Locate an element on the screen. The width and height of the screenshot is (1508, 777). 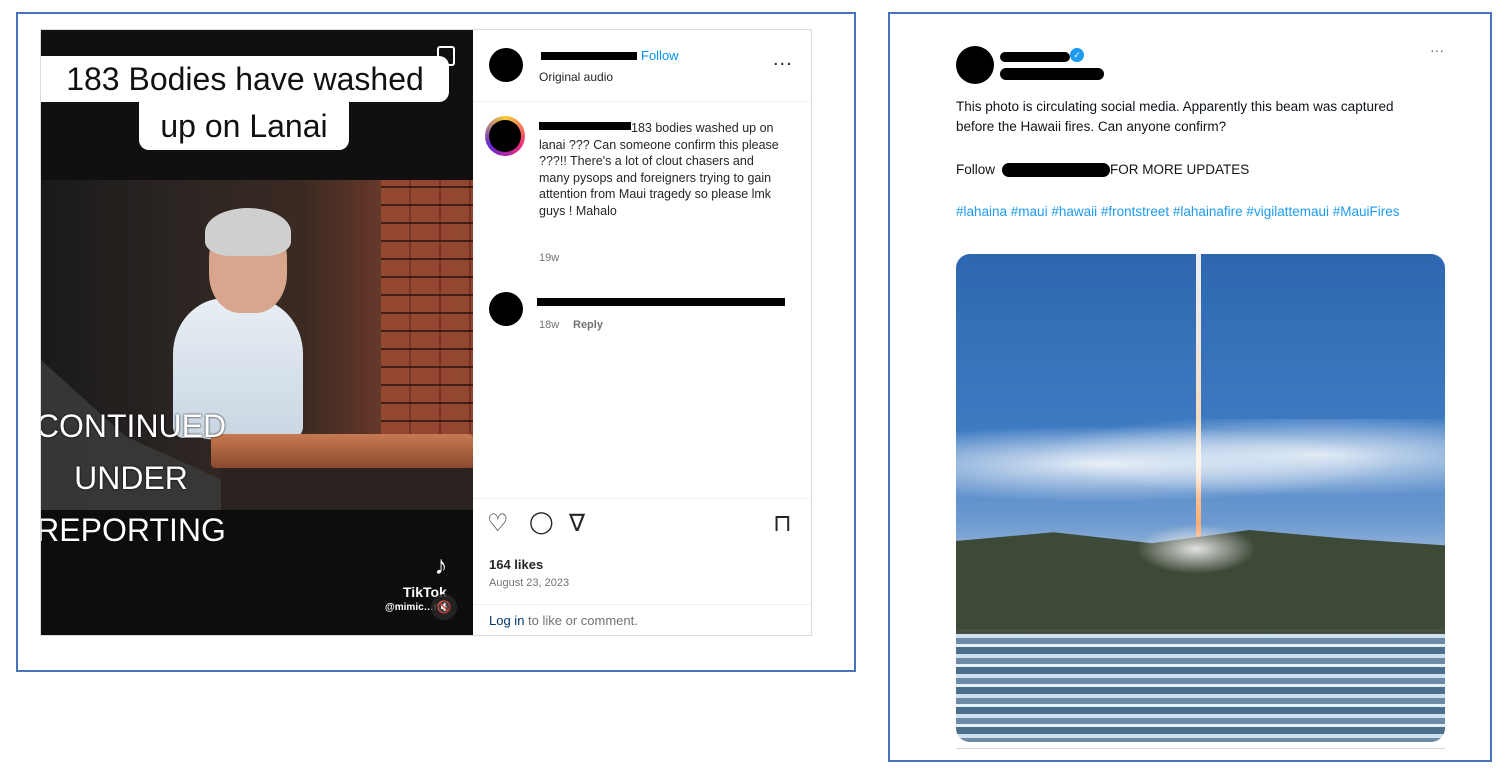
login-prompt: Log in to like or comment. is located at coordinates (642, 619).